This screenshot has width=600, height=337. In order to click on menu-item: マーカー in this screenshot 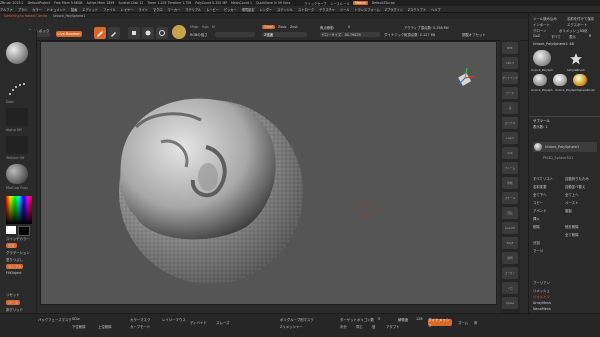, I will do `click(174, 9)`.